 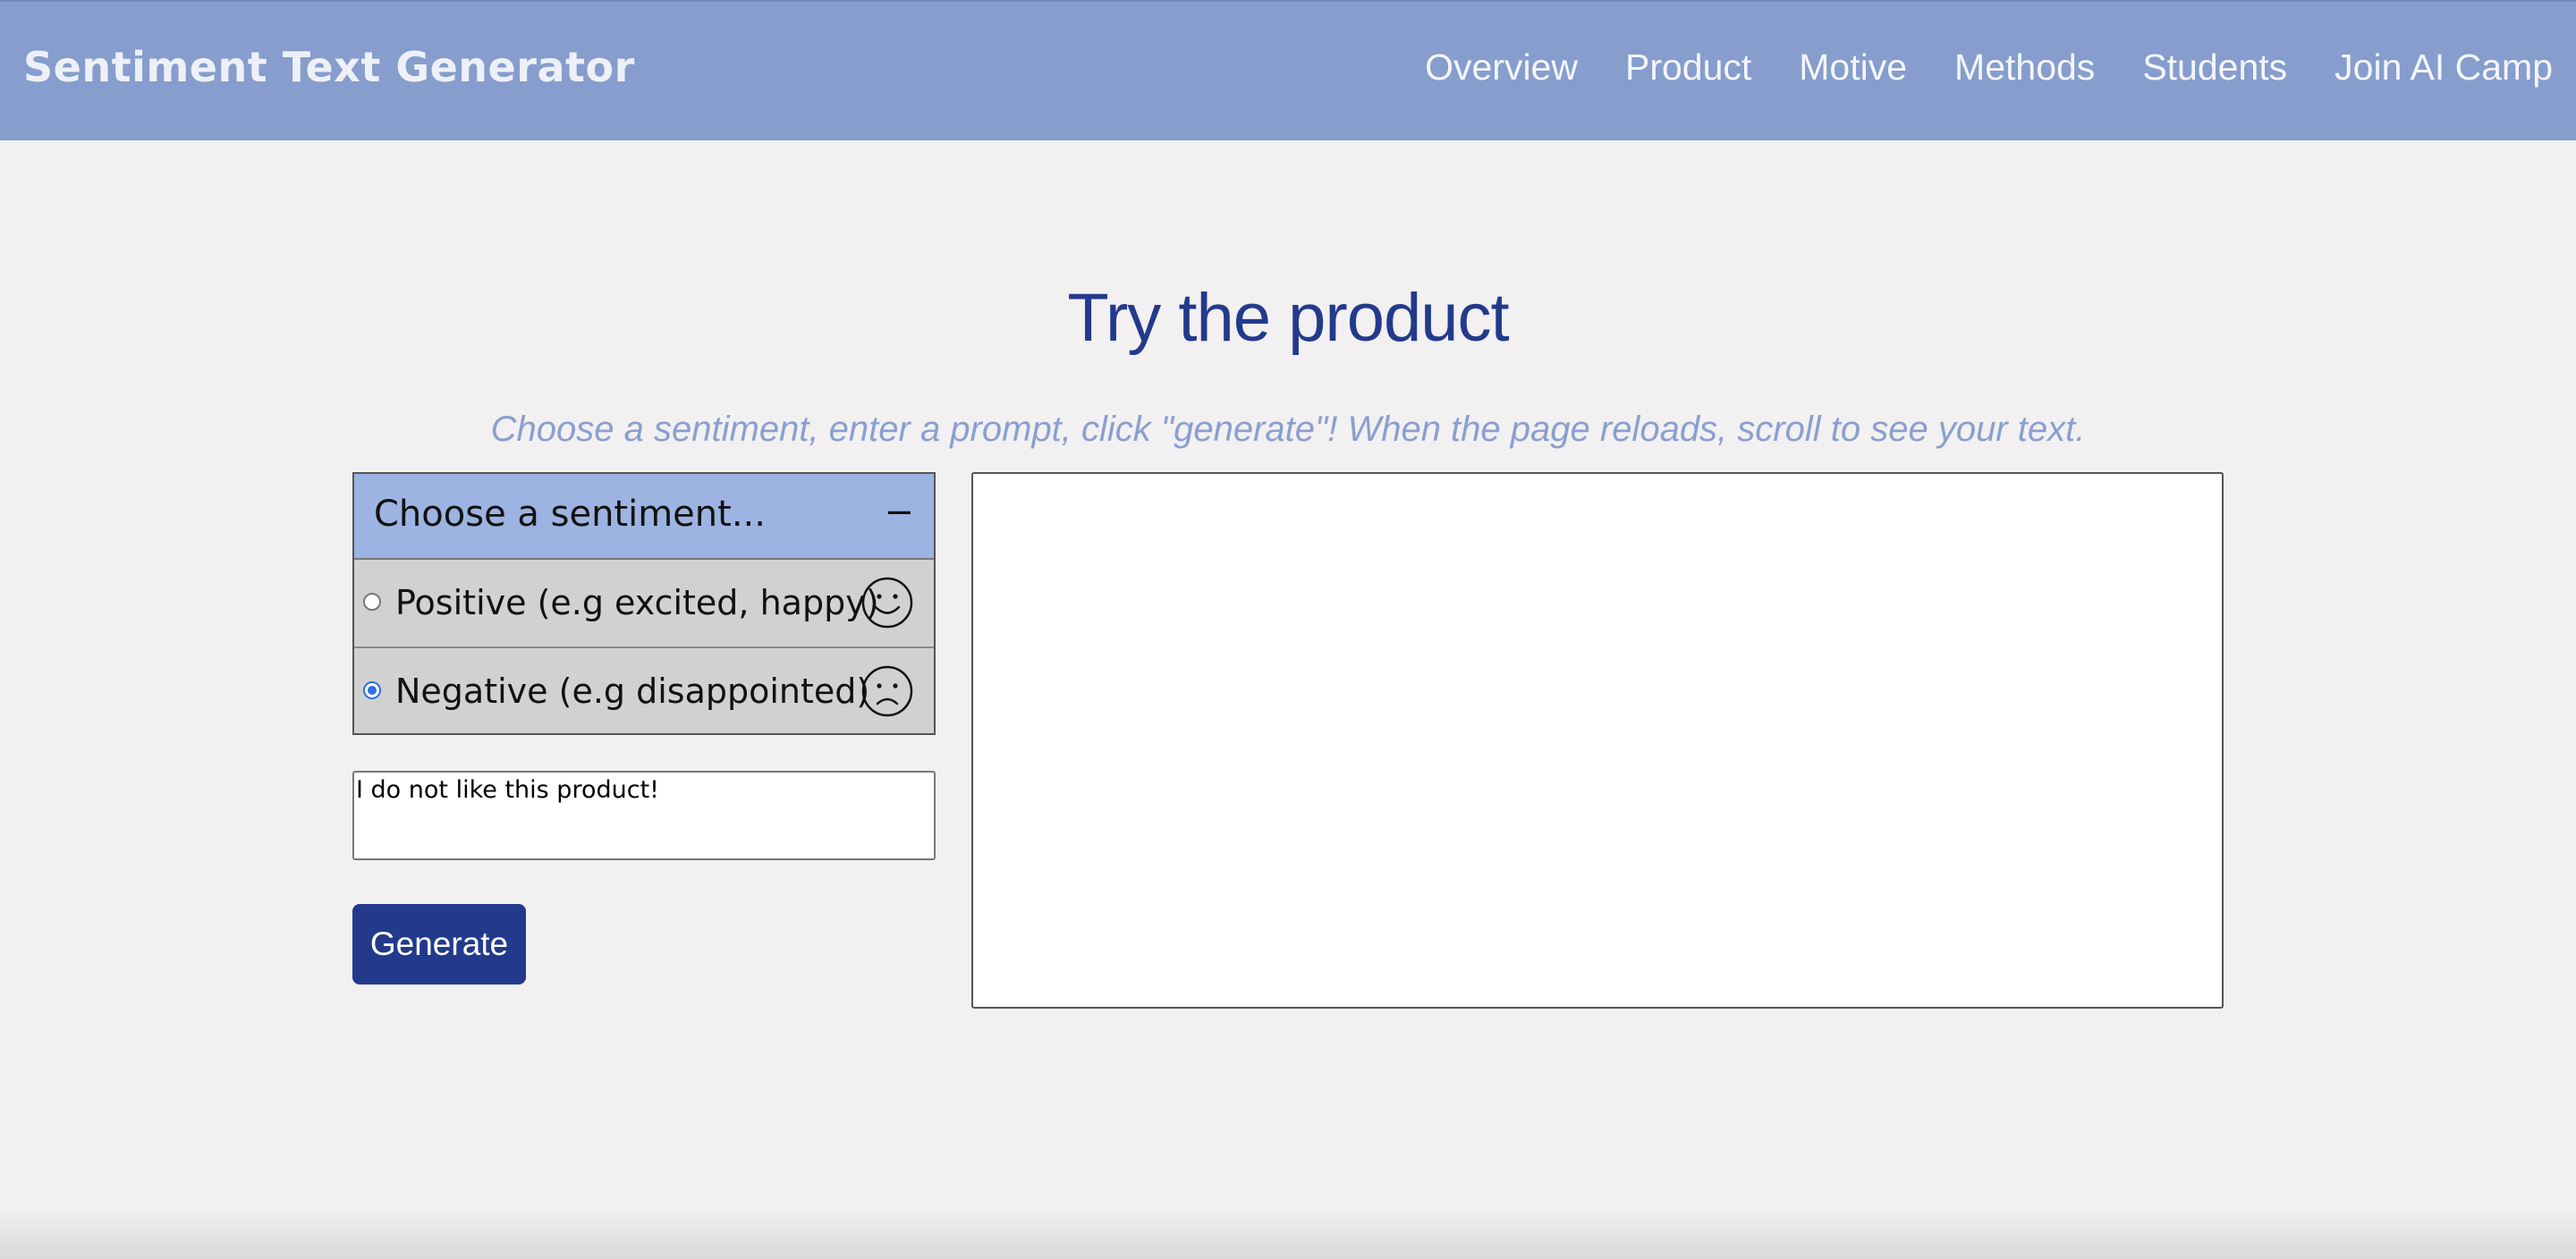 I want to click on nav-link-students: Students, so click(x=2214, y=67).